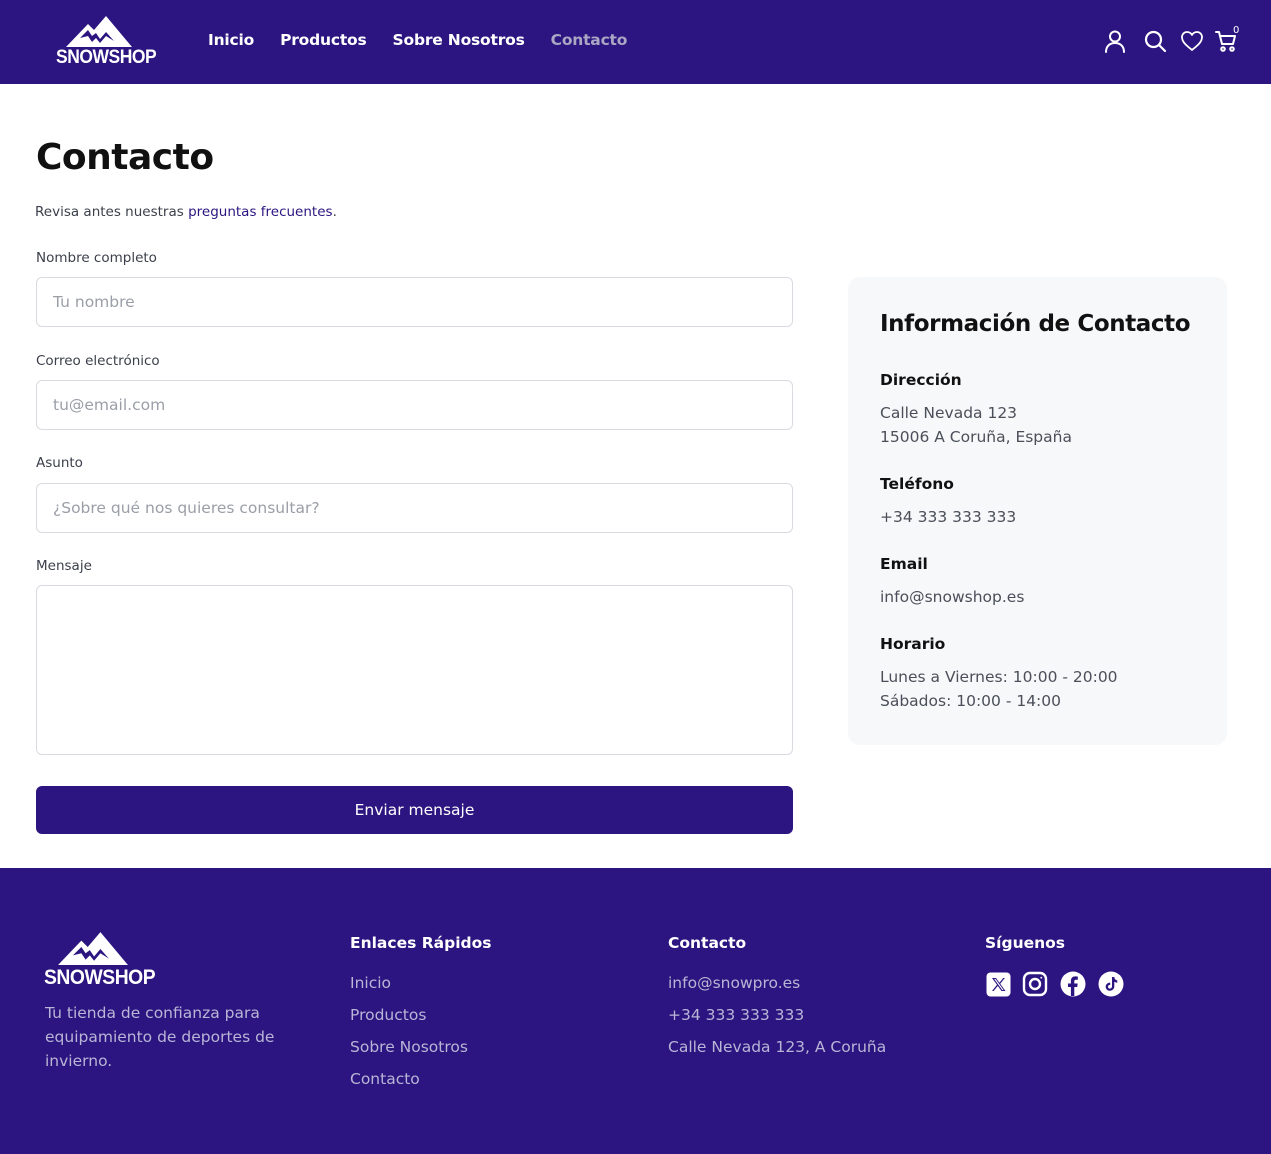  What do you see at coordinates (976, 437) in the screenshot?
I see `address-line-2: 15006 A Coruña, España` at bounding box center [976, 437].